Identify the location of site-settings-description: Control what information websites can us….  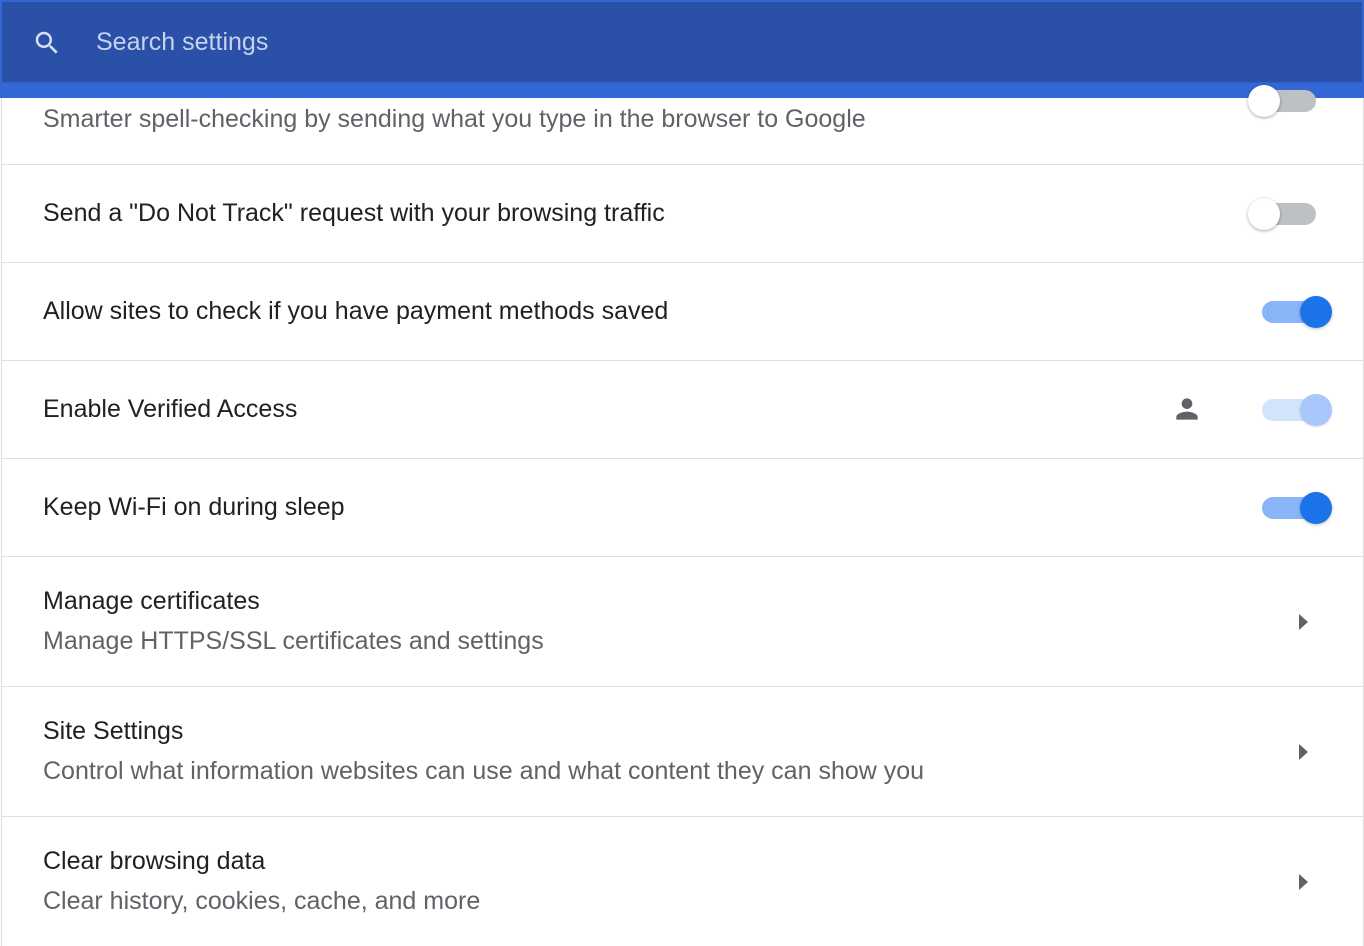
(484, 771).